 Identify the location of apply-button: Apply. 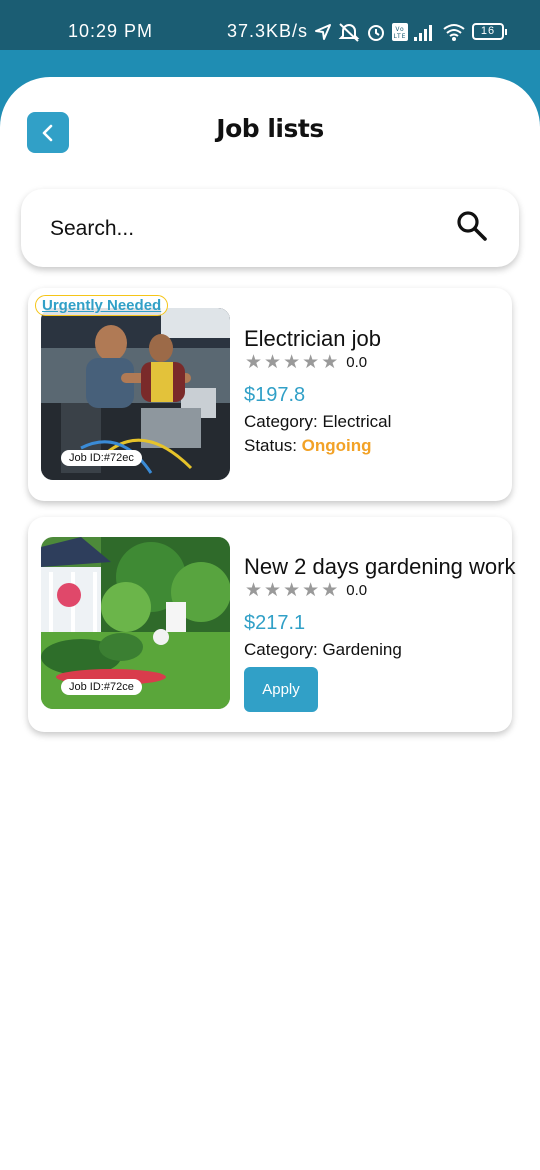
(281, 689).